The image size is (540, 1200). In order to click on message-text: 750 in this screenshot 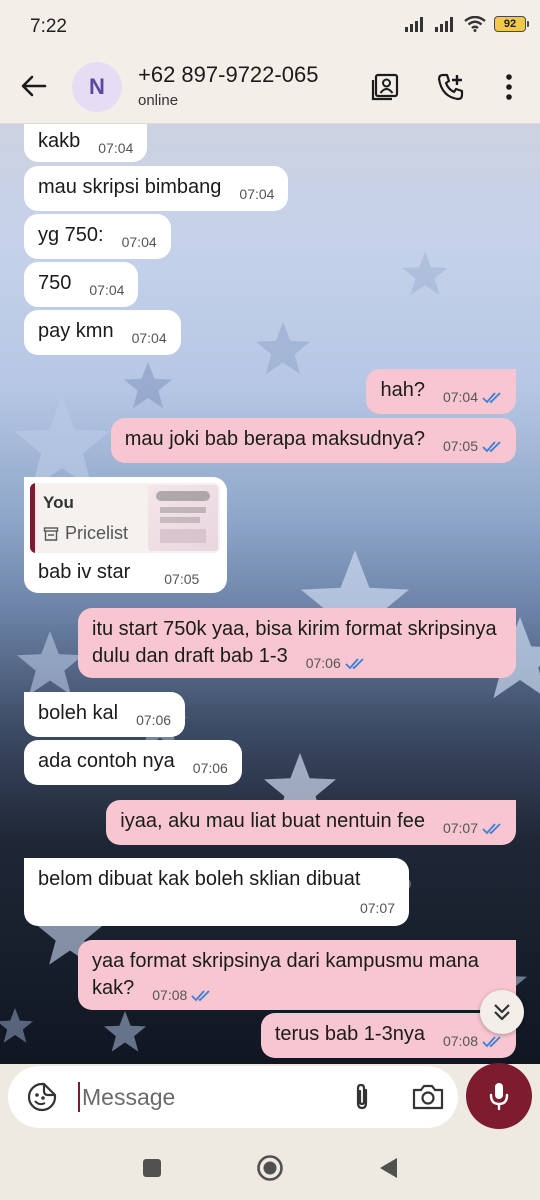, I will do `click(55, 283)`.